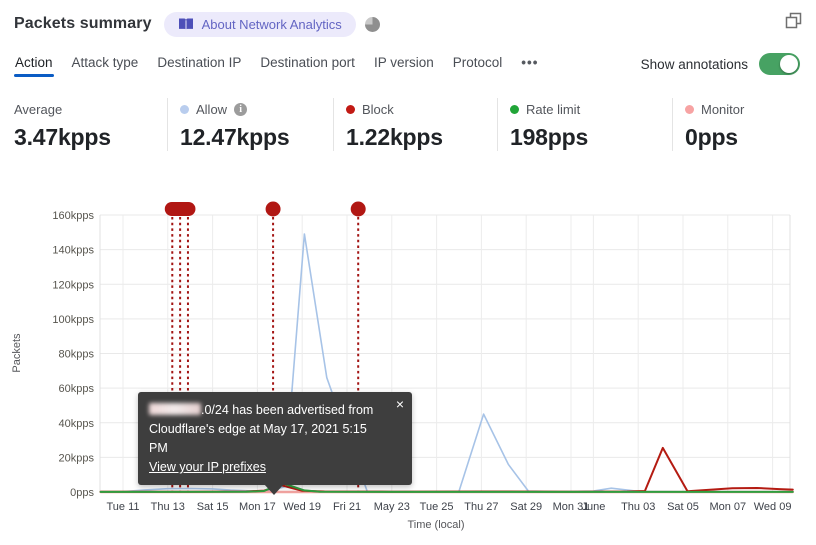 Image resolution: width=816 pixels, height=545 pixels. What do you see at coordinates (73, 285) in the screenshot?
I see `y-tick-label: 120kpps` at bounding box center [73, 285].